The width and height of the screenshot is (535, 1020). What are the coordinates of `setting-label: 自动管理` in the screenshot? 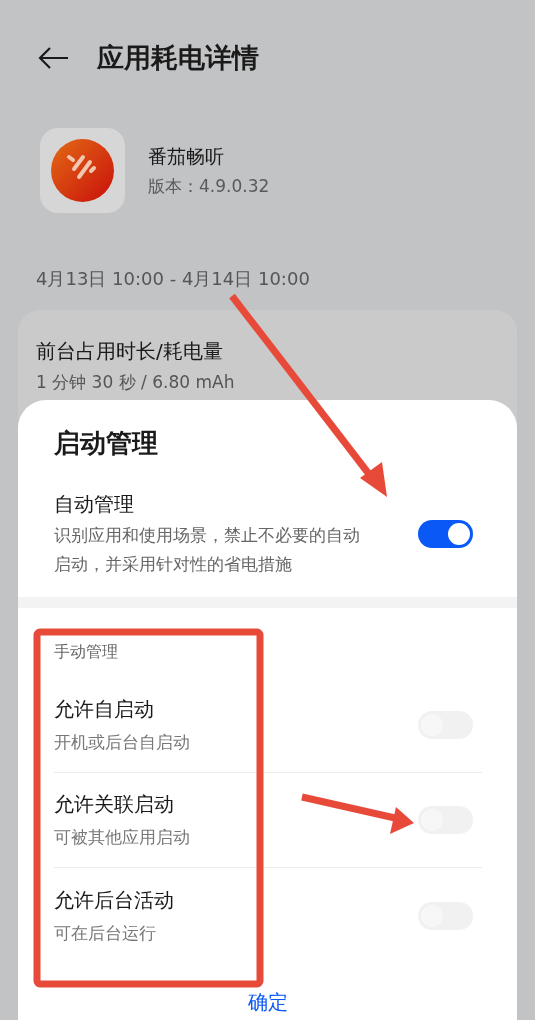 It's located at (94, 504).